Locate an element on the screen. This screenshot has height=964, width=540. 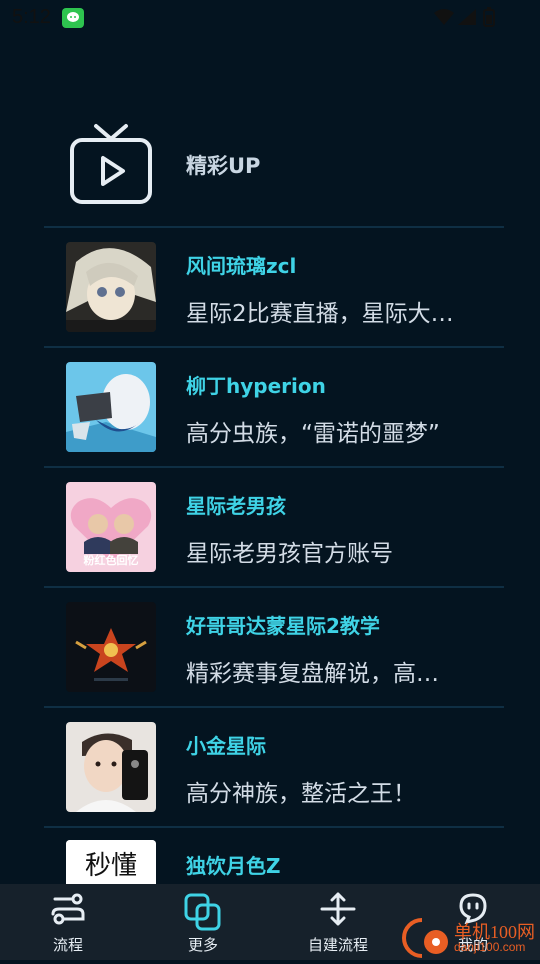
item-desc: 高分虫族，“雷诺的噩梦” is located at coordinates (313, 434).